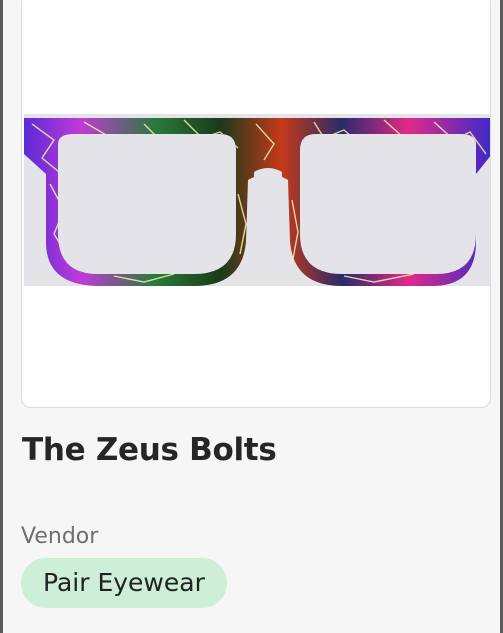 Image resolution: width=503 pixels, height=633 pixels. What do you see at coordinates (124, 583) in the screenshot?
I see `vendor-tag-button: Pair Eyewear` at bounding box center [124, 583].